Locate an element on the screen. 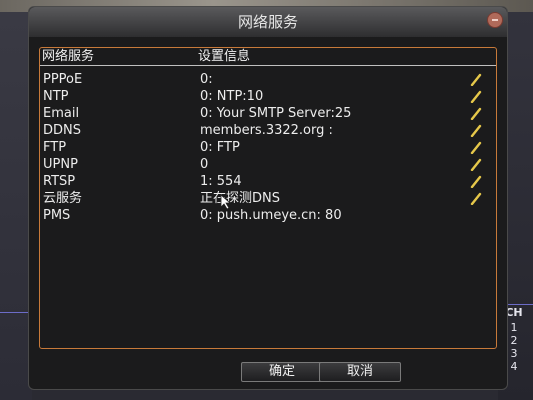  ok-button: 确定 is located at coordinates (282, 372).